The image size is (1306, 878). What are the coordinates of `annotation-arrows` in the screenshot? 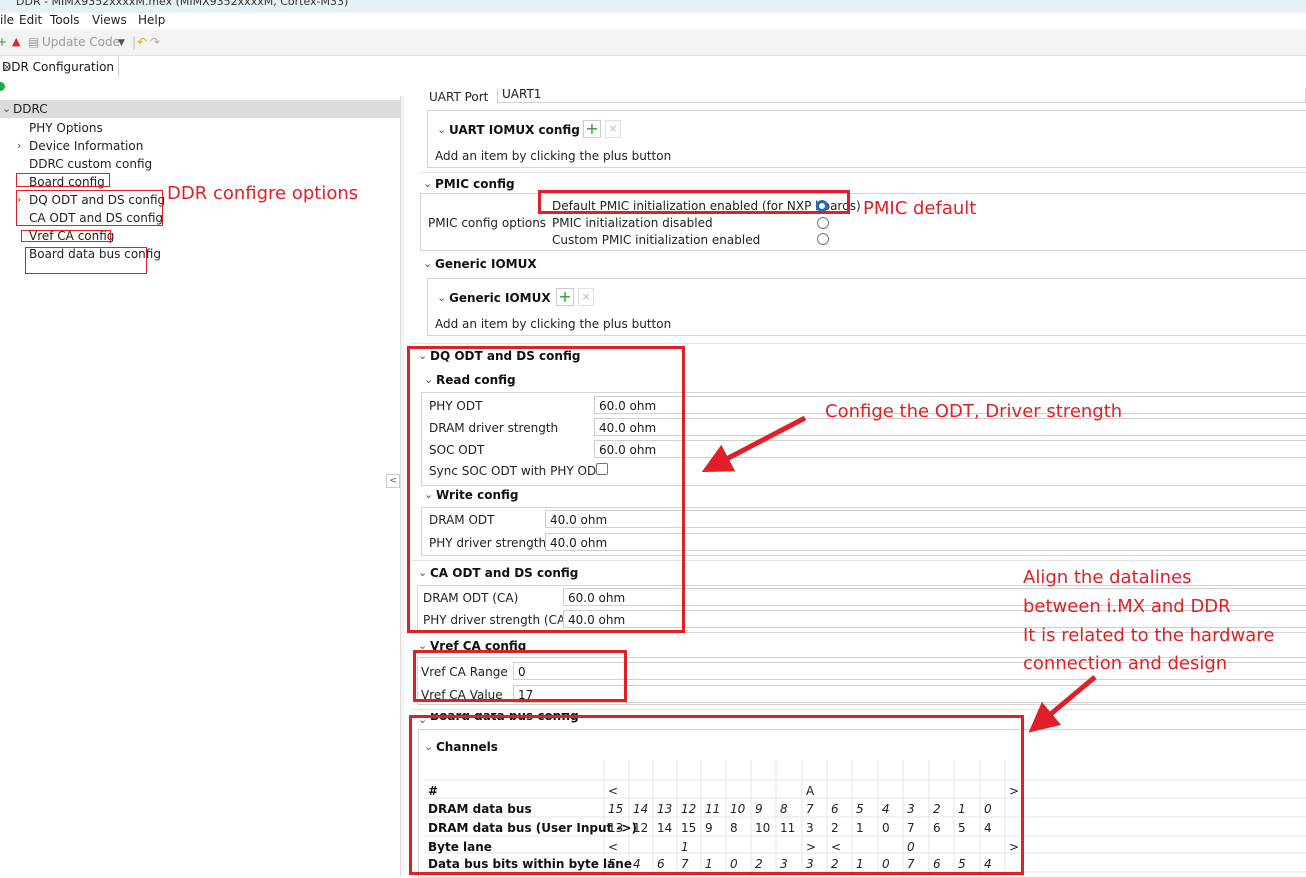 It's located at (899, 574).